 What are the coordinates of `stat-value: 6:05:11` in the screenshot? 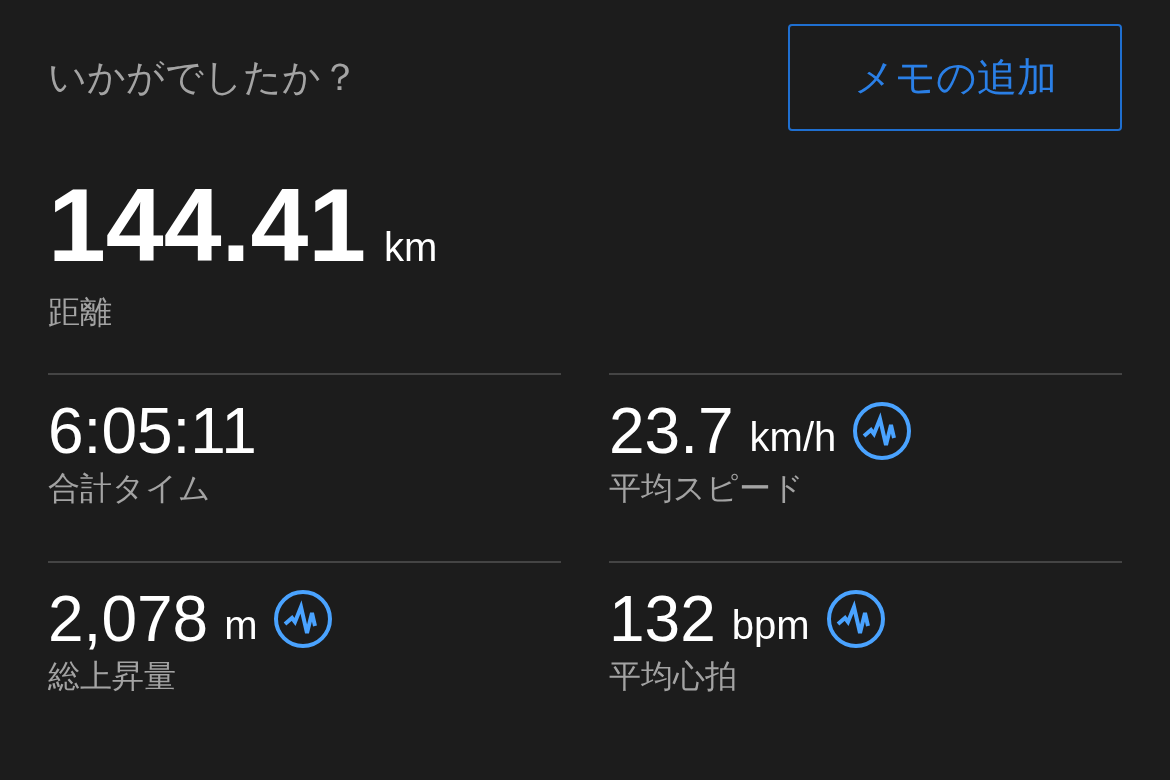 It's located at (152, 431).